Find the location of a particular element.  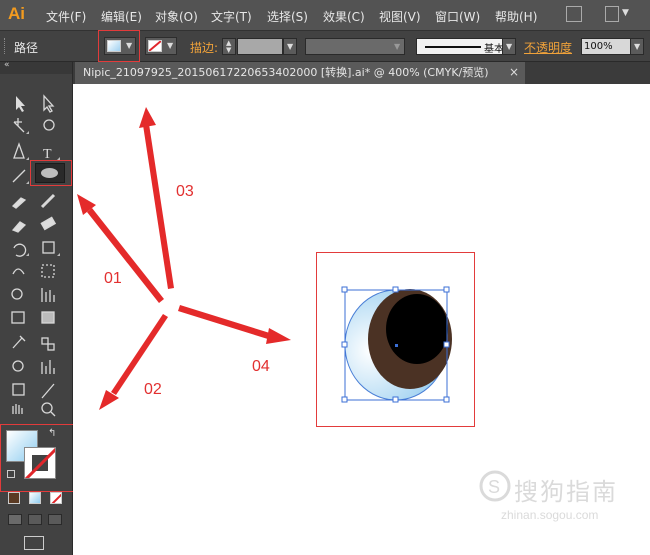

paintbrush-tool-icon is located at coordinates (19, 203).